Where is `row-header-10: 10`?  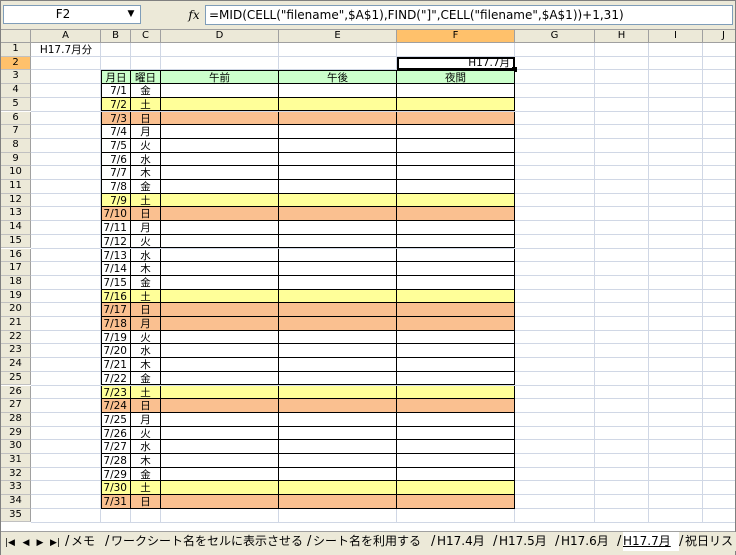 row-header-10: 10 is located at coordinates (16, 173).